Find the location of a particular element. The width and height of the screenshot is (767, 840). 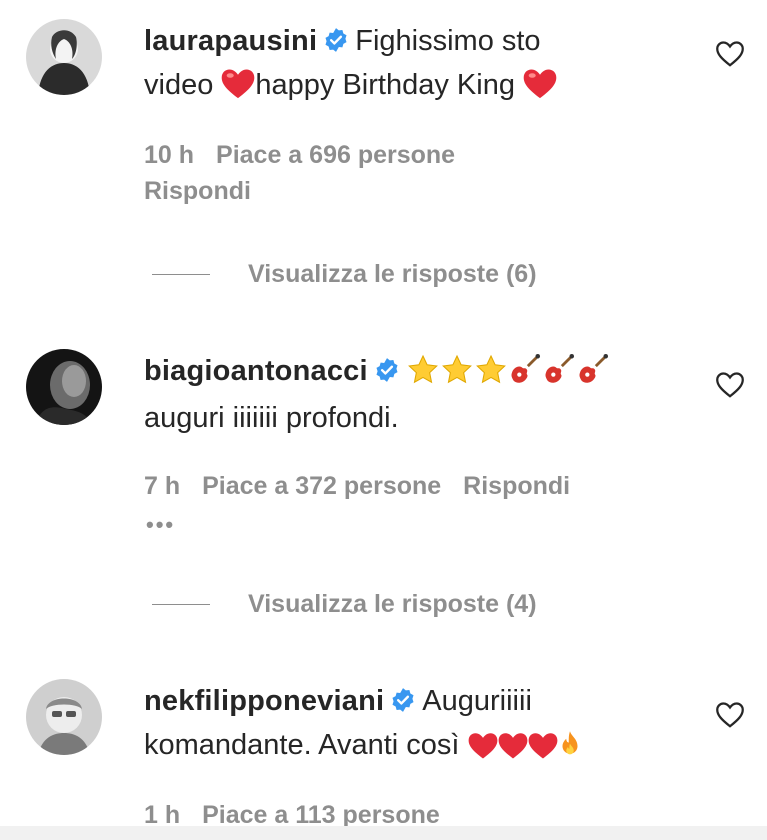

comment-body: biagioantonacci auguri iiiiiii profondi. is located at coordinates (420, 395).